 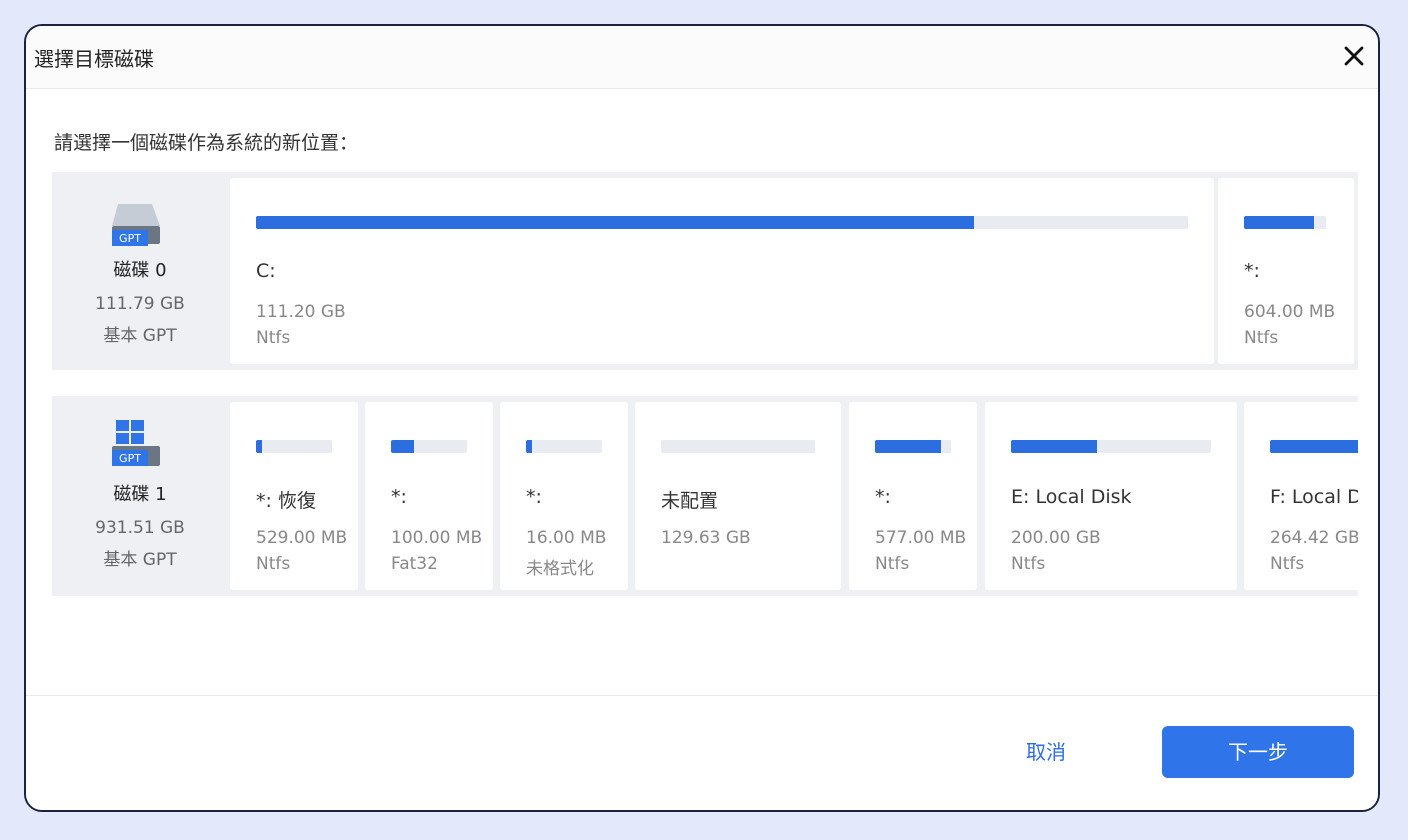 I want to click on partition-e: E: Local Disk 200.00 GB Ntfs, so click(x=1111, y=496).